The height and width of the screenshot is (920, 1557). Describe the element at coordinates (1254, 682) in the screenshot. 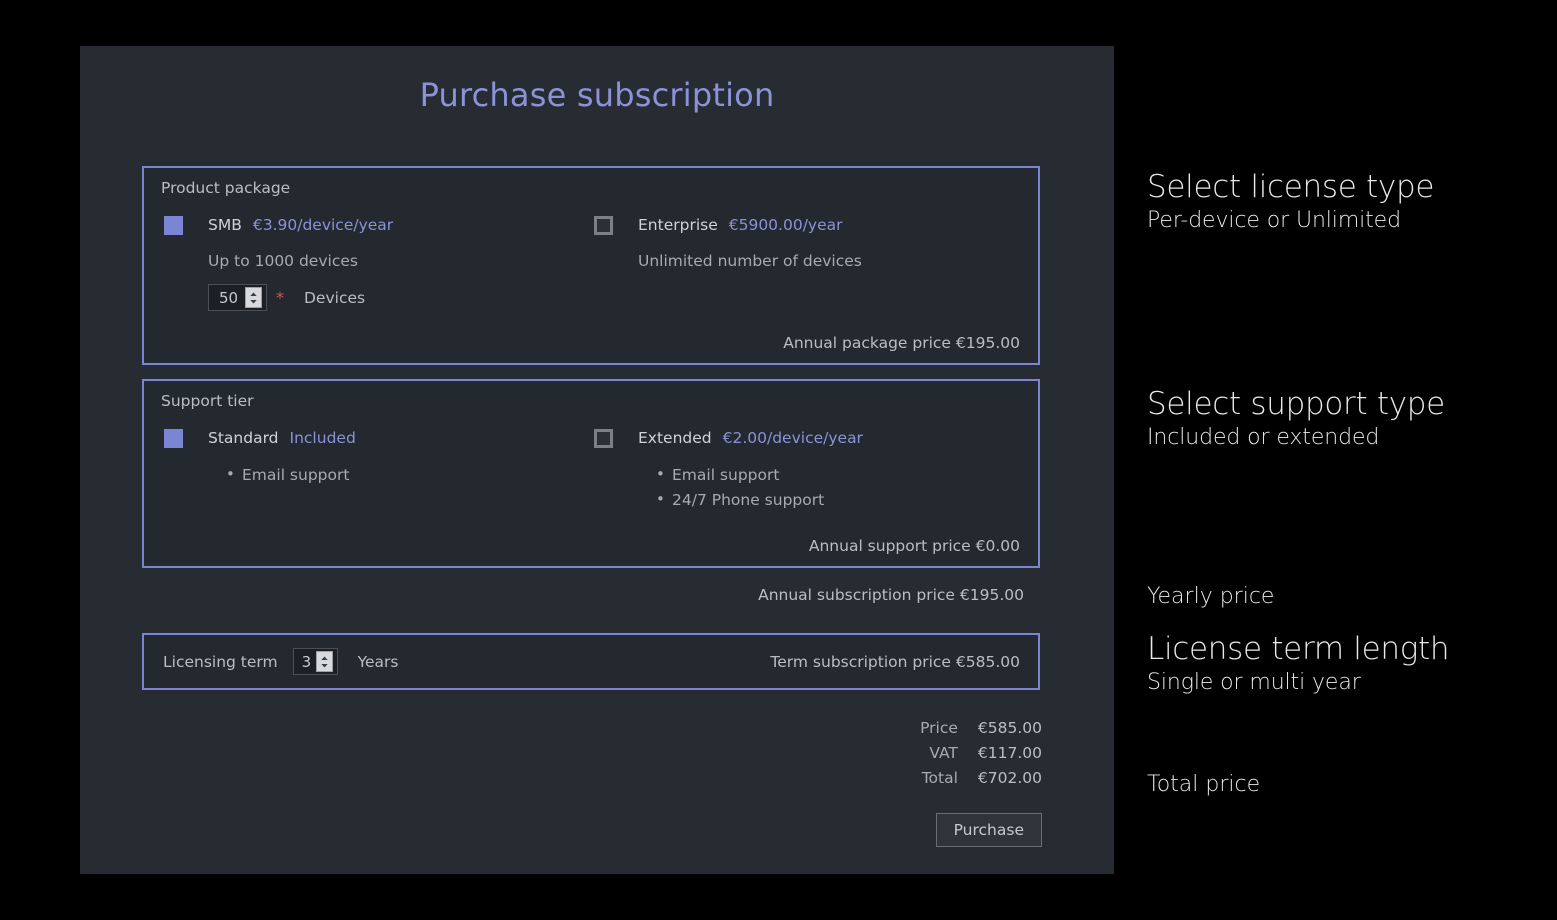

I see `annotation-term-length-subtitle: Single or multi year` at that location.